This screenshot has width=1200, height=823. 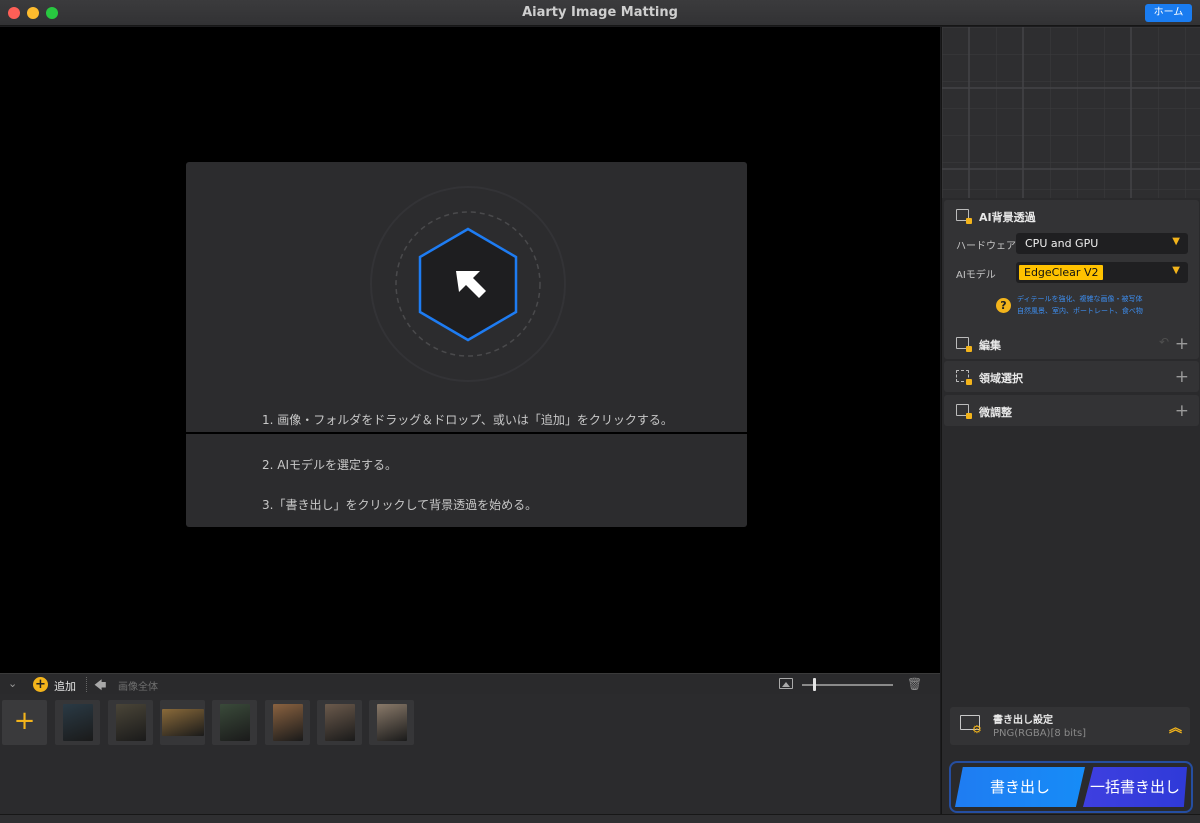 I want to click on region-select-section: 領域選択 +, so click(x=1071, y=376).